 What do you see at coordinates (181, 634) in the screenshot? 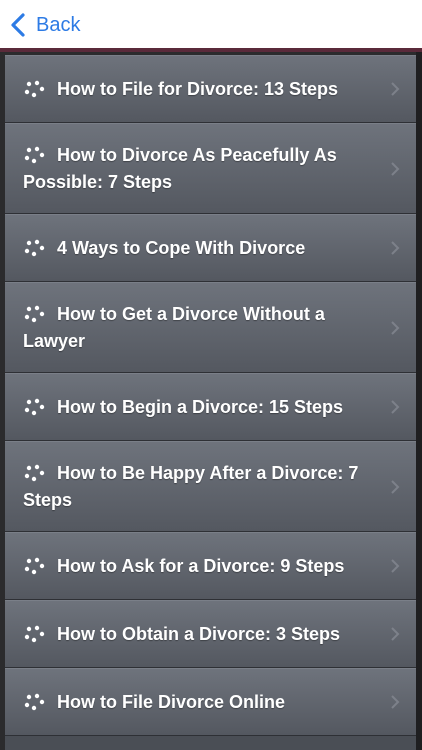
I see `list-item-label: How to Obtain a Divorce: 3 Steps` at bounding box center [181, 634].